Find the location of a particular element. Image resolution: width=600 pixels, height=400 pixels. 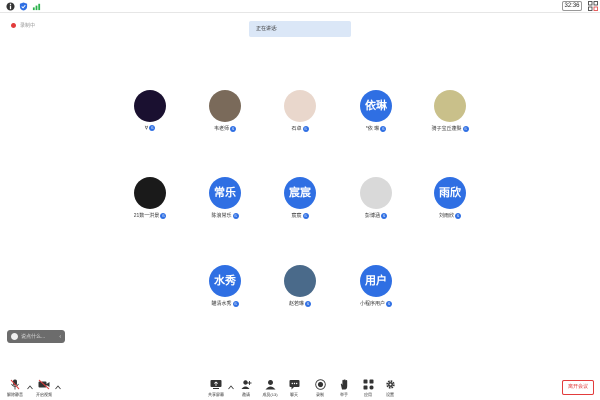

participant-name: *依 琳S is located at coordinates (376, 128).